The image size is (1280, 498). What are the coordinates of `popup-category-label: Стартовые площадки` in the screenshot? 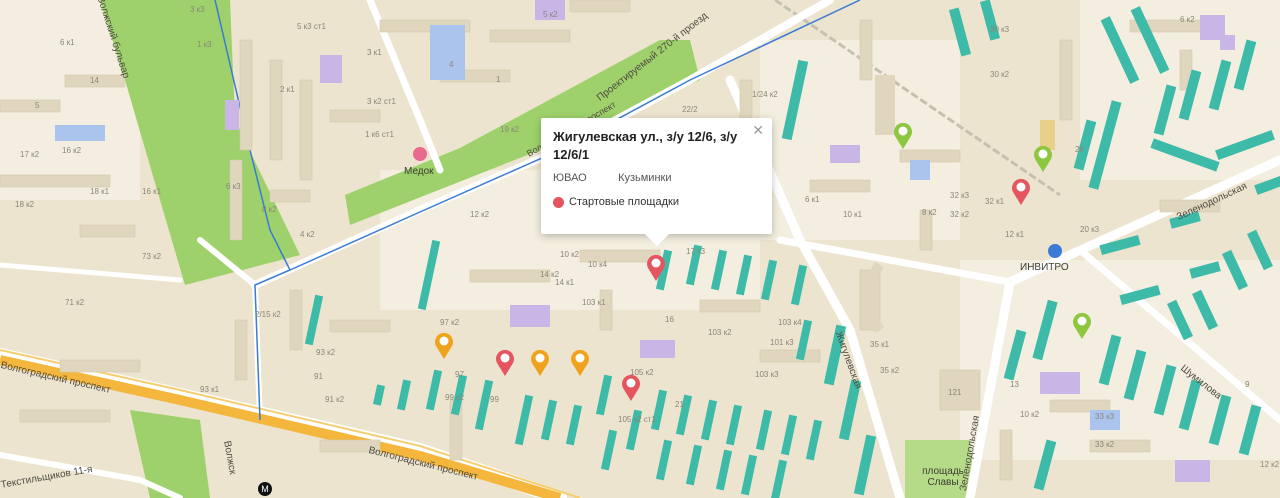 It's located at (624, 202).